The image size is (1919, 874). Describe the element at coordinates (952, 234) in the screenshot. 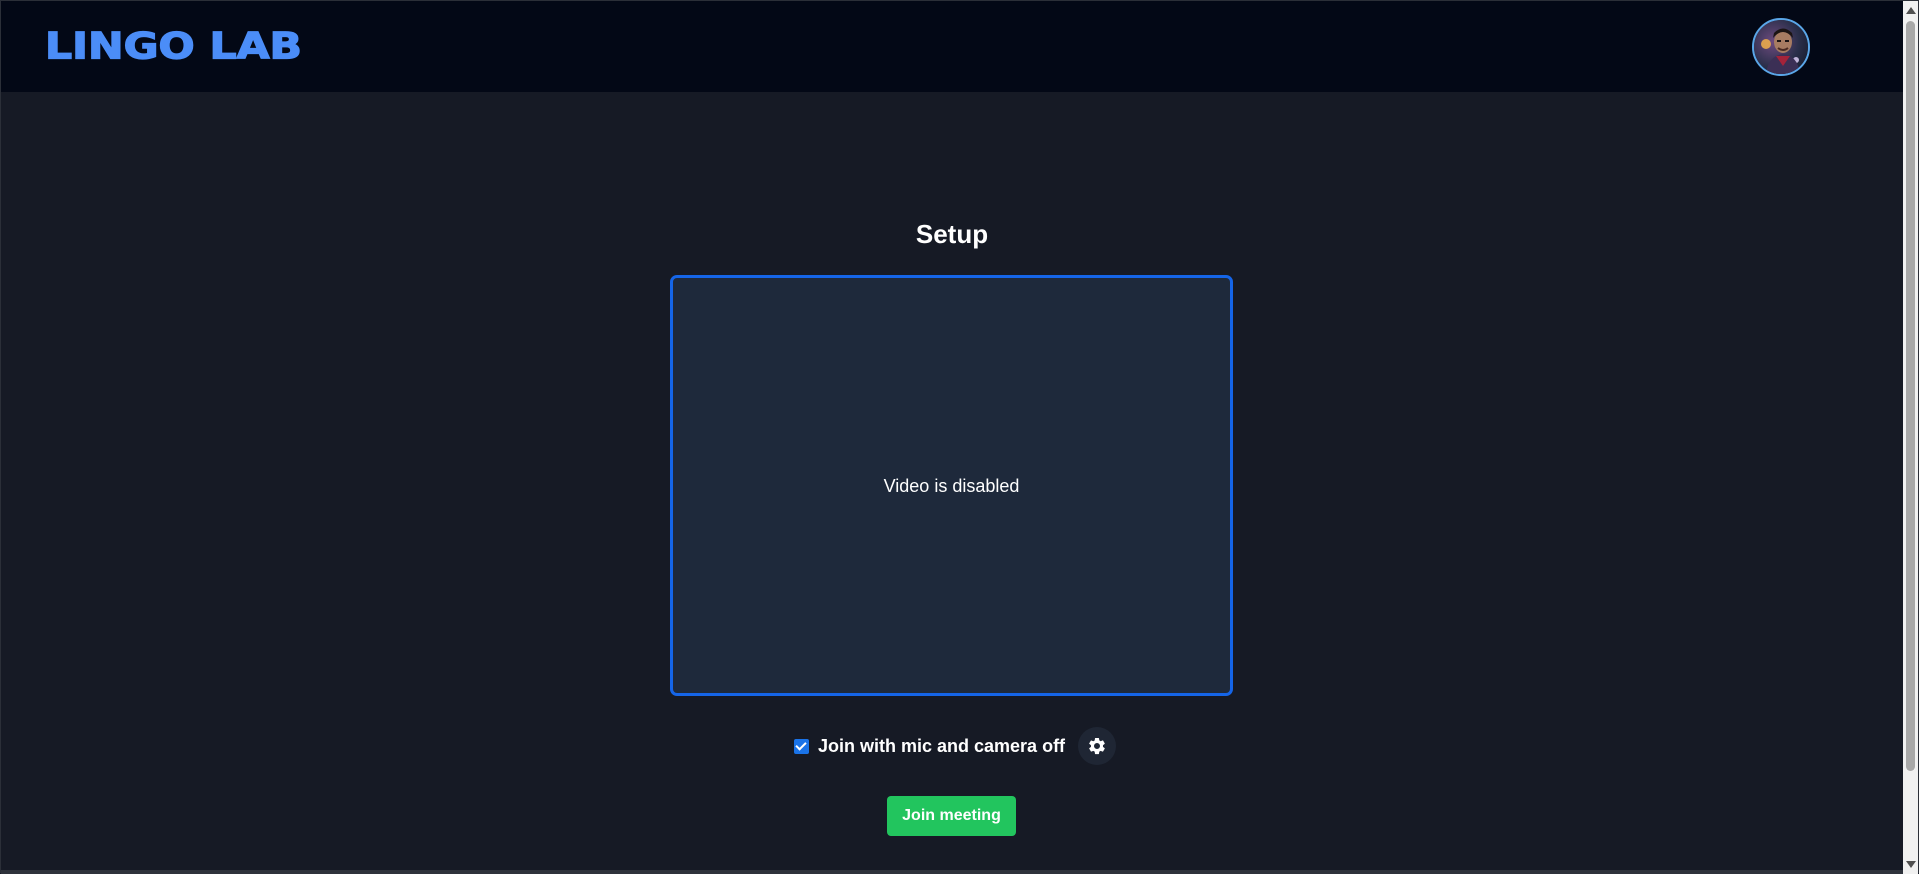

I see `page-title: Setup` at that location.